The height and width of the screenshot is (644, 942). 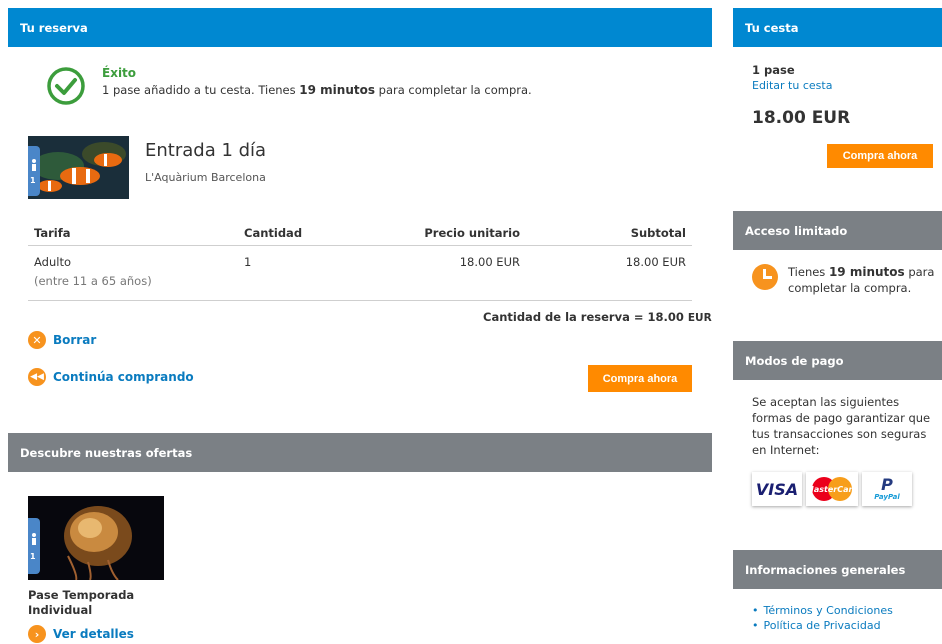 What do you see at coordinates (794, 360) in the screenshot?
I see `payment-header-title: Modos de pago` at bounding box center [794, 360].